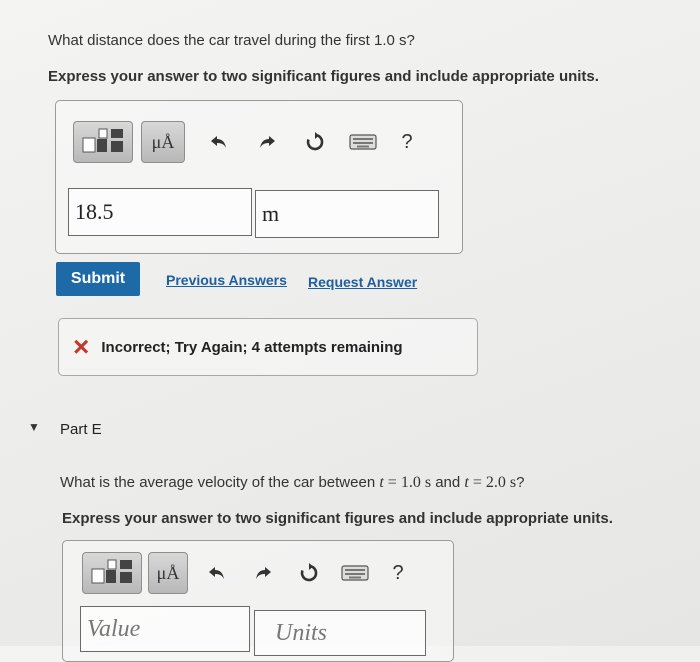 This screenshot has width=700, height=662. What do you see at coordinates (160, 212) in the screenshot?
I see `value-field: 18.5` at bounding box center [160, 212].